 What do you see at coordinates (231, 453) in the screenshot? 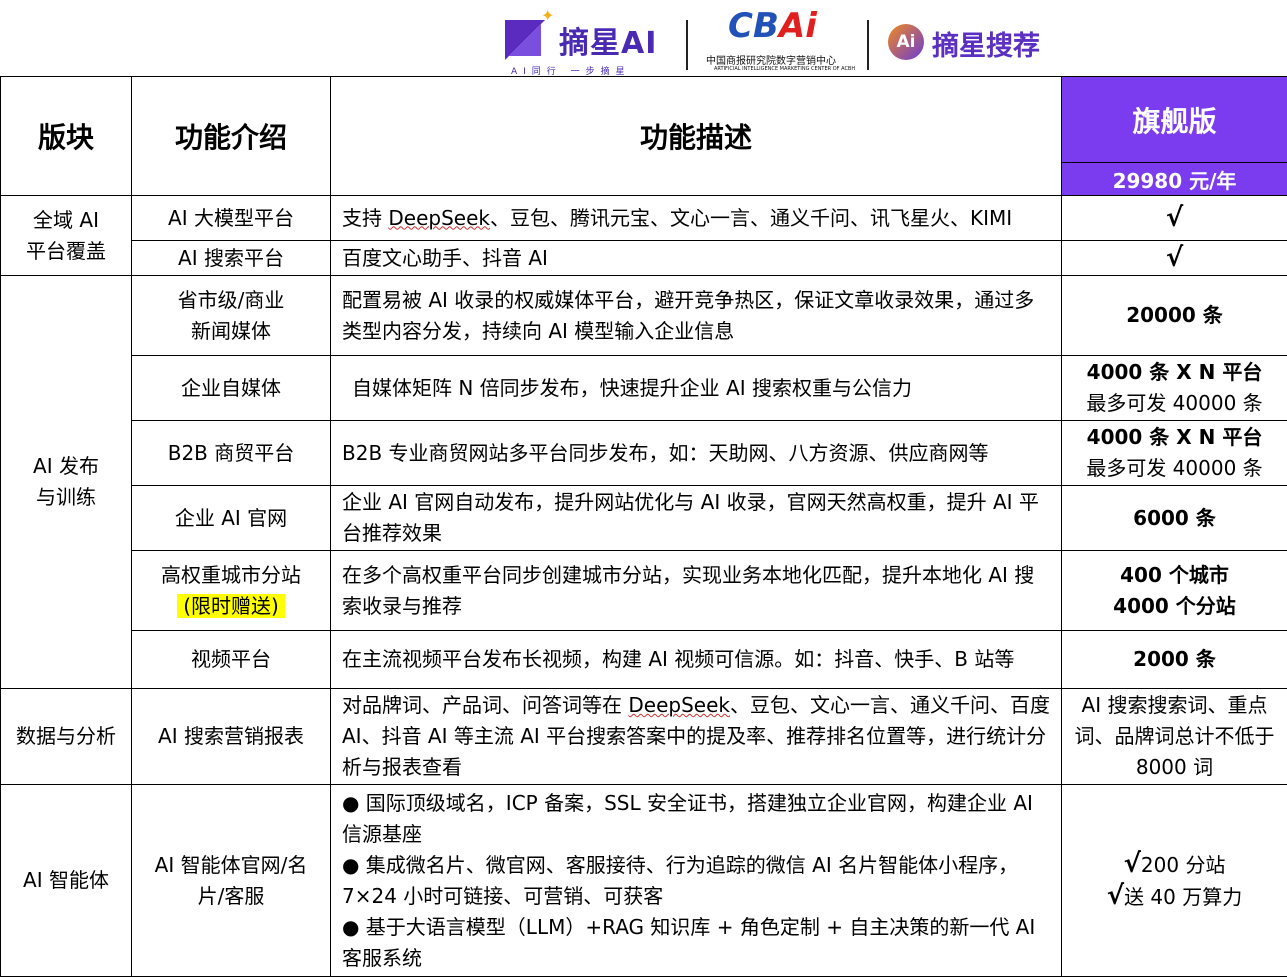
I see `feature-cell: B2B 商贸平台` at bounding box center [231, 453].